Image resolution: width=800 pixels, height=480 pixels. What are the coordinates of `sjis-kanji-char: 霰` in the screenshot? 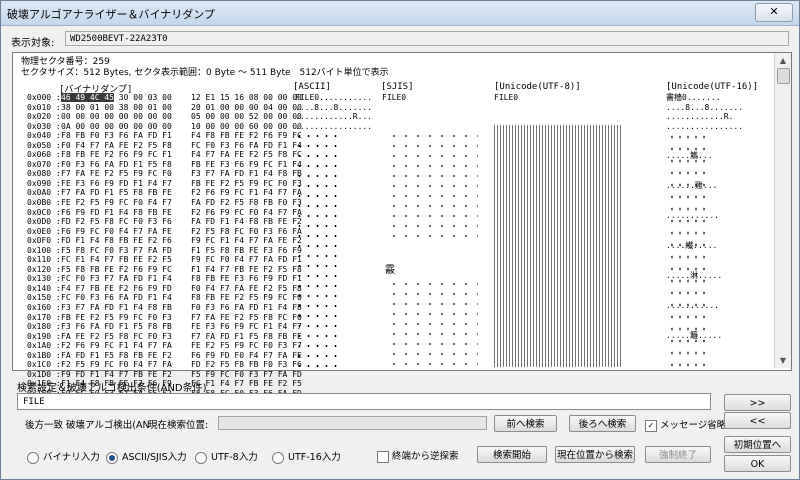 It's located at (390, 270).